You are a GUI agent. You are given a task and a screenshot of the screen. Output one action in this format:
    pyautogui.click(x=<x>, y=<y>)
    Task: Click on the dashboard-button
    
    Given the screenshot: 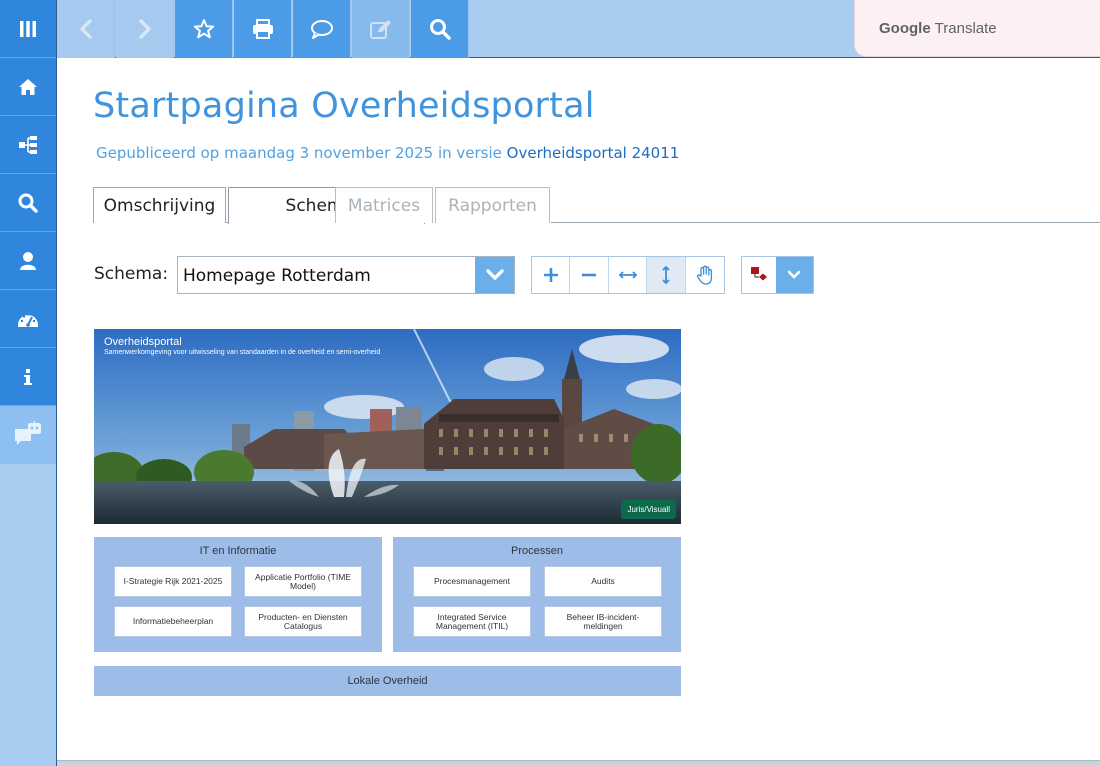 What is the action you would take?
    pyautogui.click(x=28, y=319)
    